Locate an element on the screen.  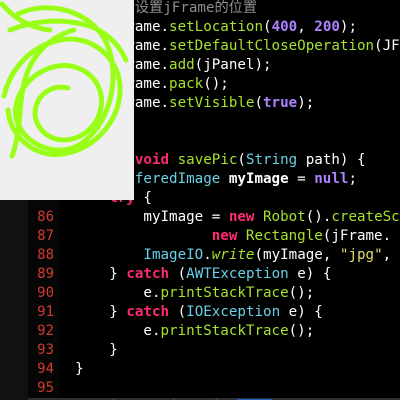
code-token: null is located at coordinates (331, 179).